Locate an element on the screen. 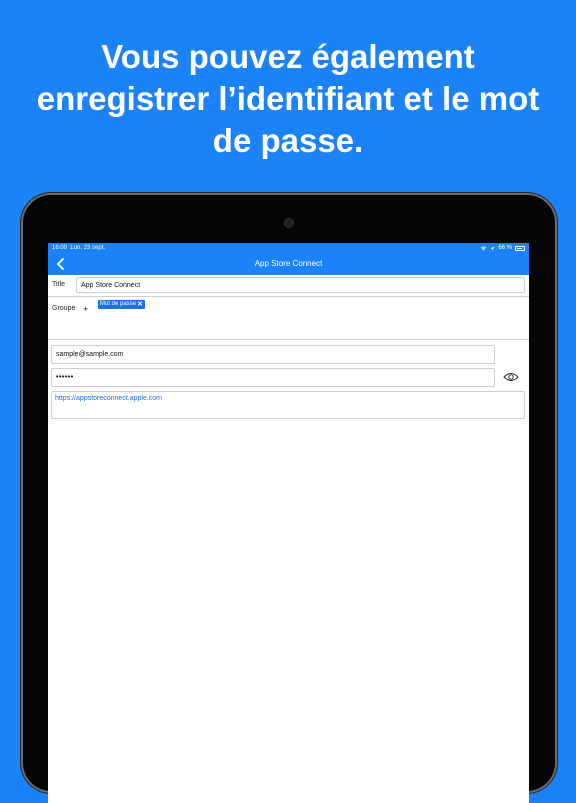  email-input is located at coordinates (273, 354).